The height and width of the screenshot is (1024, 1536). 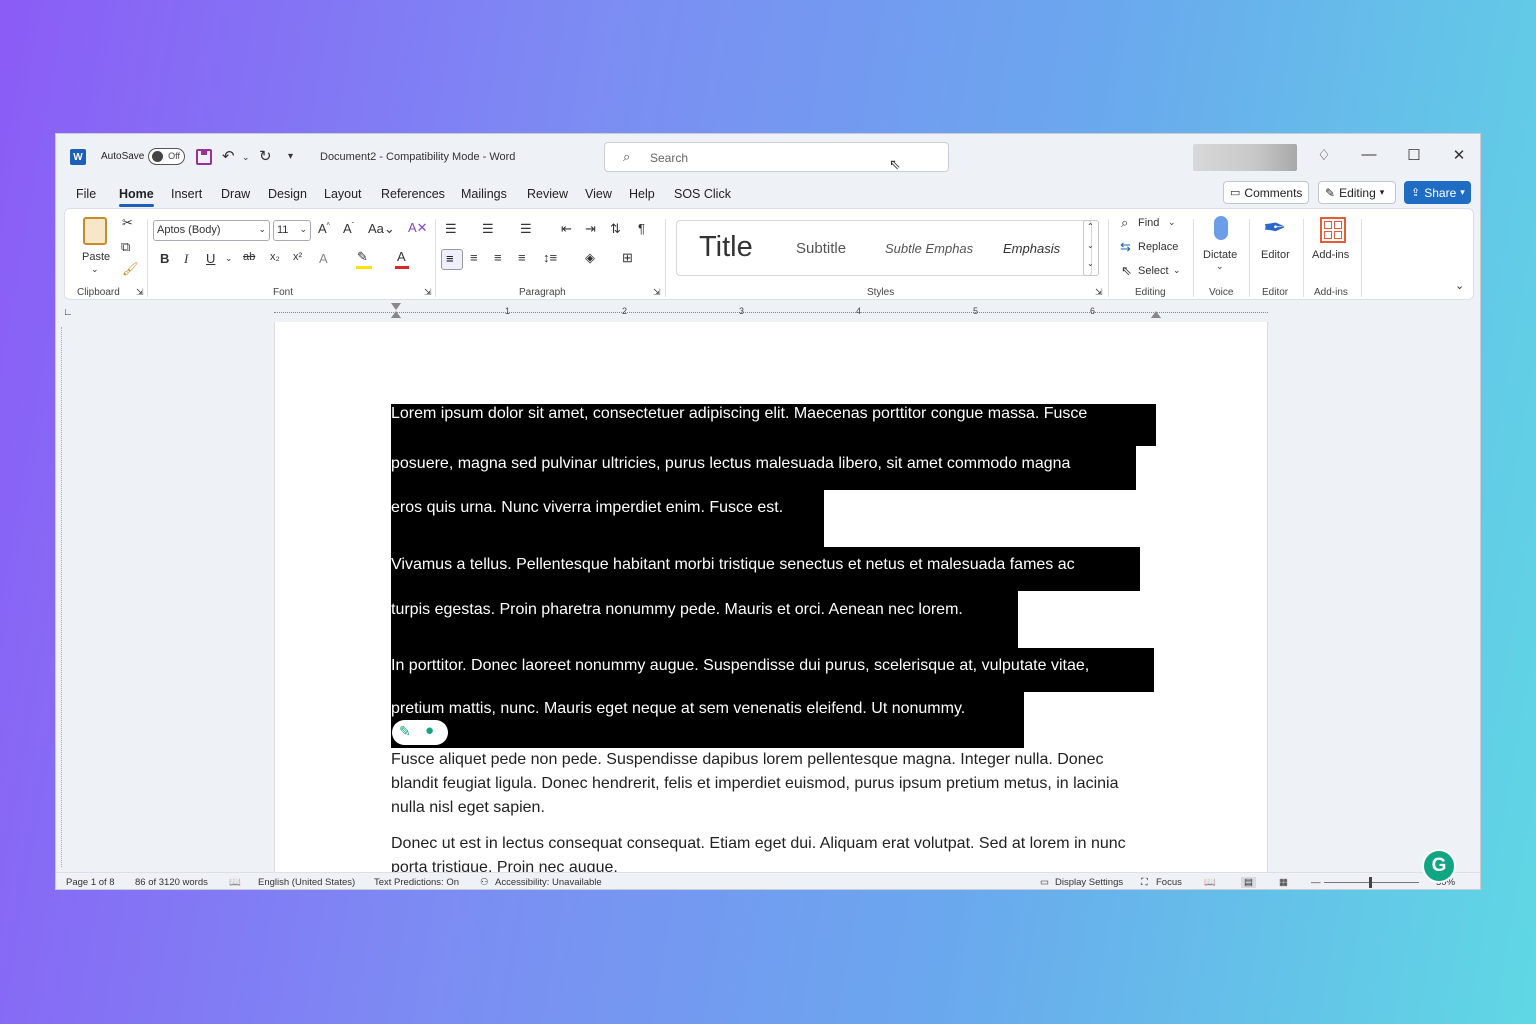 What do you see at coordinates (642, 194) in the screenshot?
I see `tab-help: Help` at bounding box center [642, 194].